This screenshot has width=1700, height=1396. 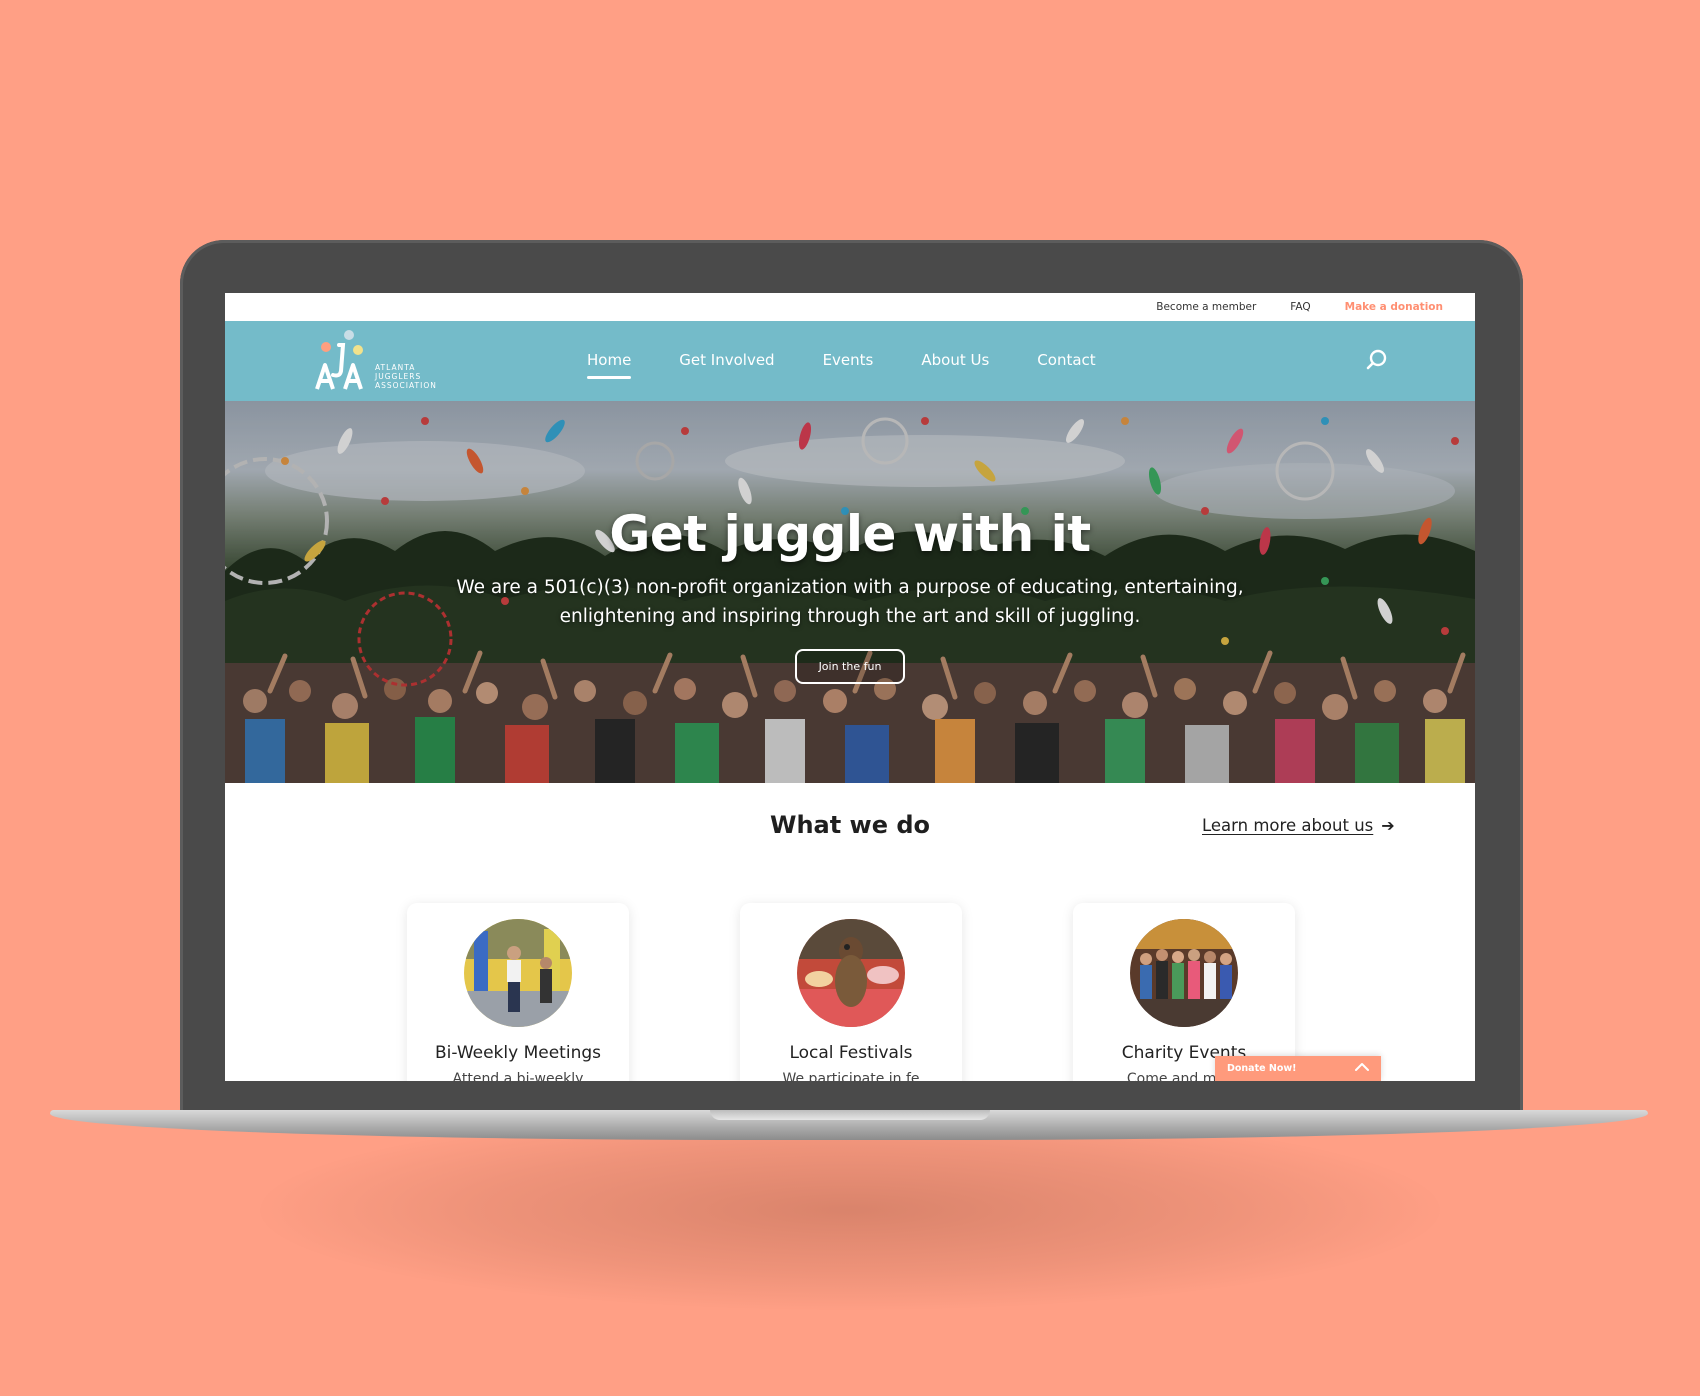 I want to click on nav-get-involved: Get Involved, so click(x=726, y=361).